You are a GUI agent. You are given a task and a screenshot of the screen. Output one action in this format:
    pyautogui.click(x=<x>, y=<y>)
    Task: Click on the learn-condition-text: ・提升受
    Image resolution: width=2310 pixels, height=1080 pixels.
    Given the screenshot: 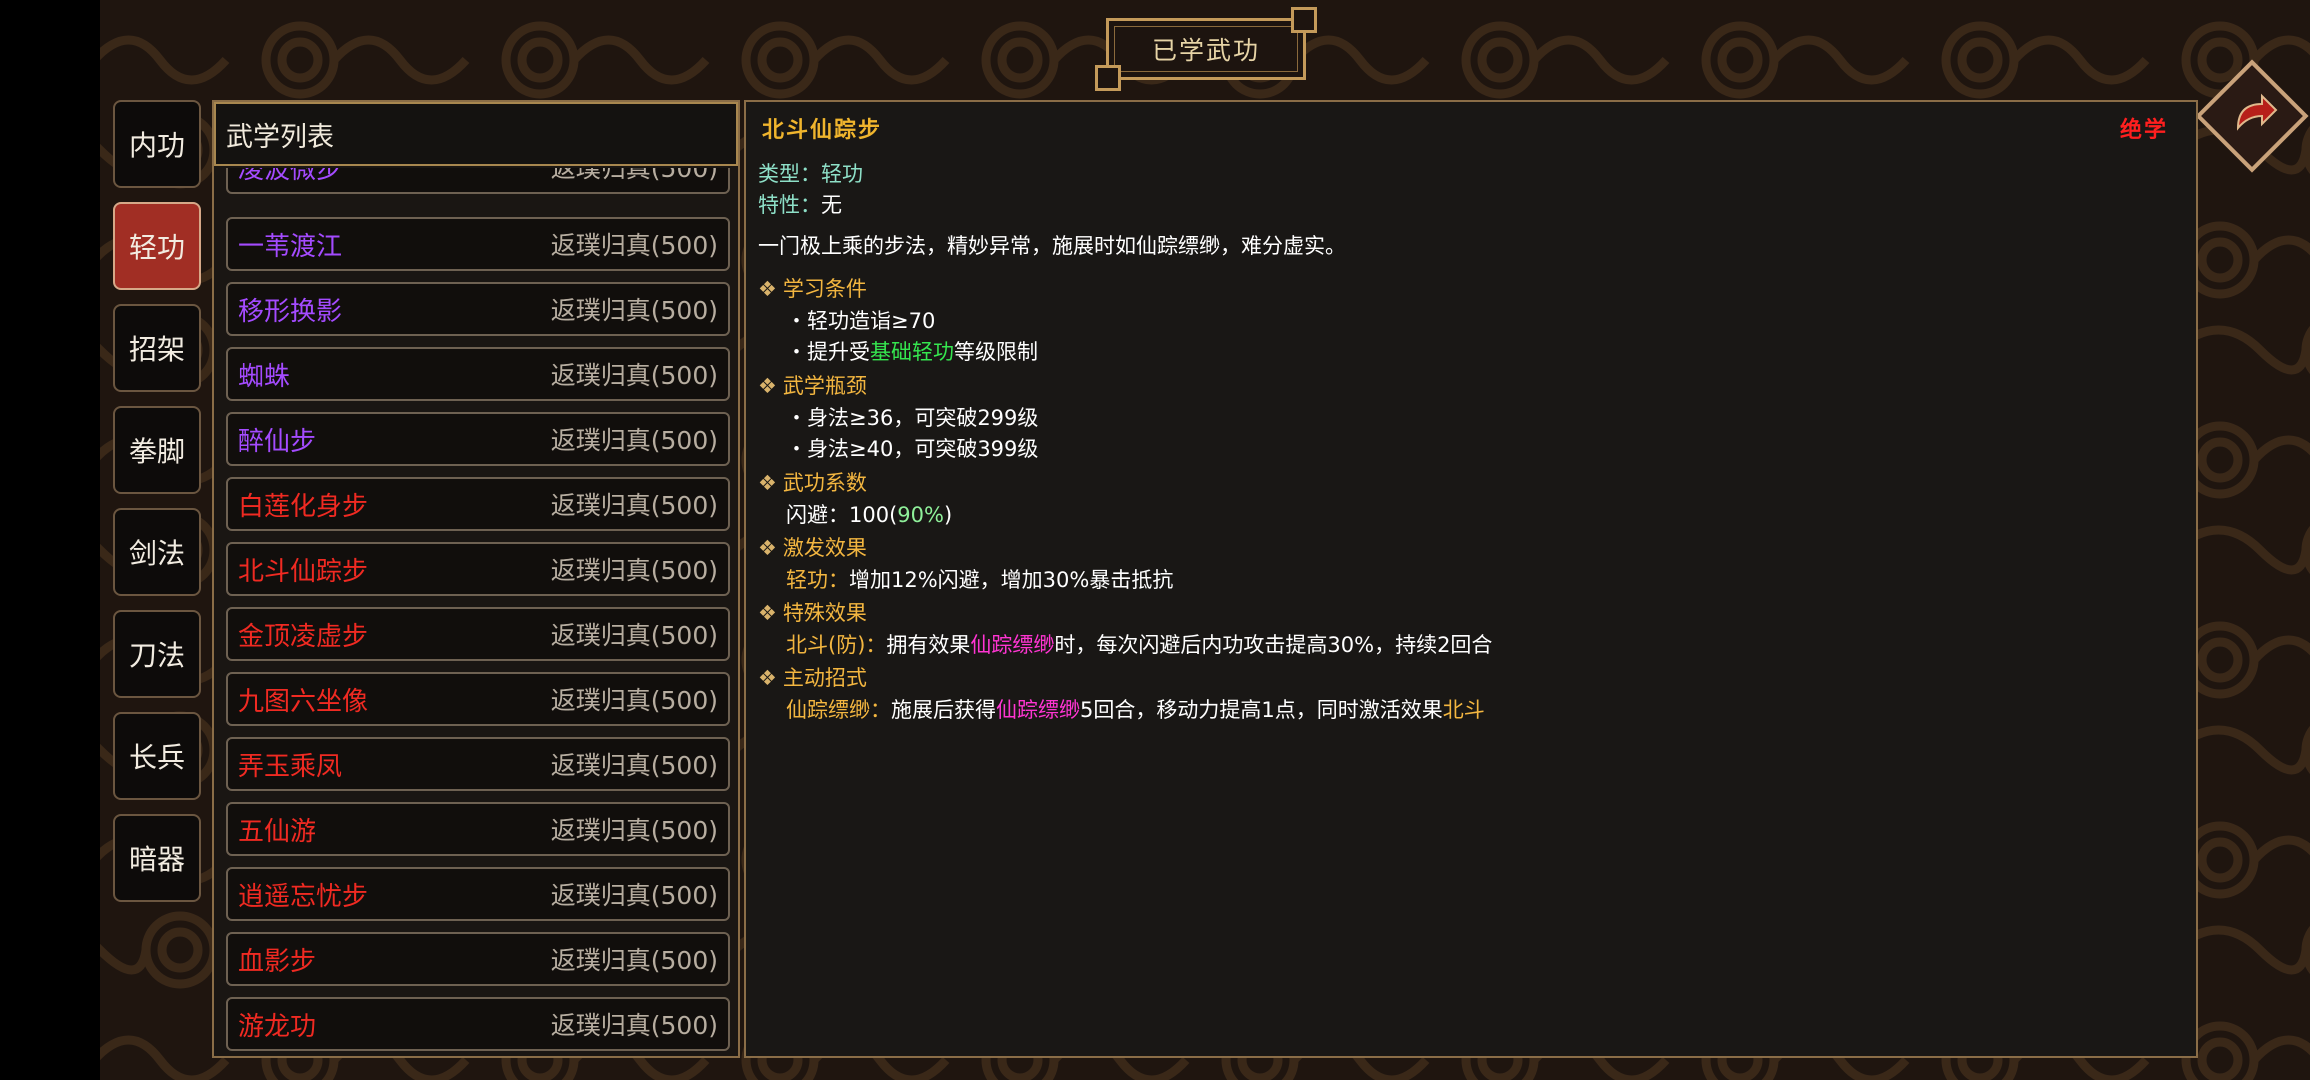 What is the action you would take?
    pyautogui.click(x=828, y=352)
    